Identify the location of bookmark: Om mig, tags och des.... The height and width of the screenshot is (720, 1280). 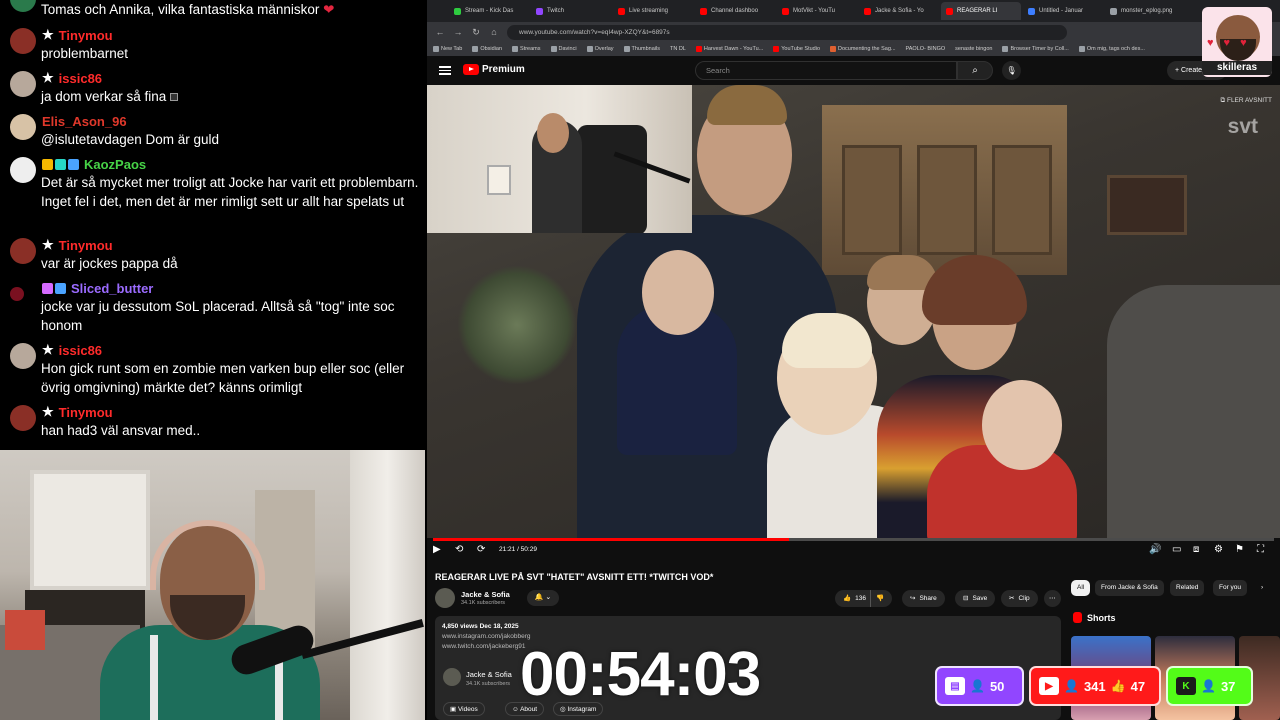
(1111, 49).